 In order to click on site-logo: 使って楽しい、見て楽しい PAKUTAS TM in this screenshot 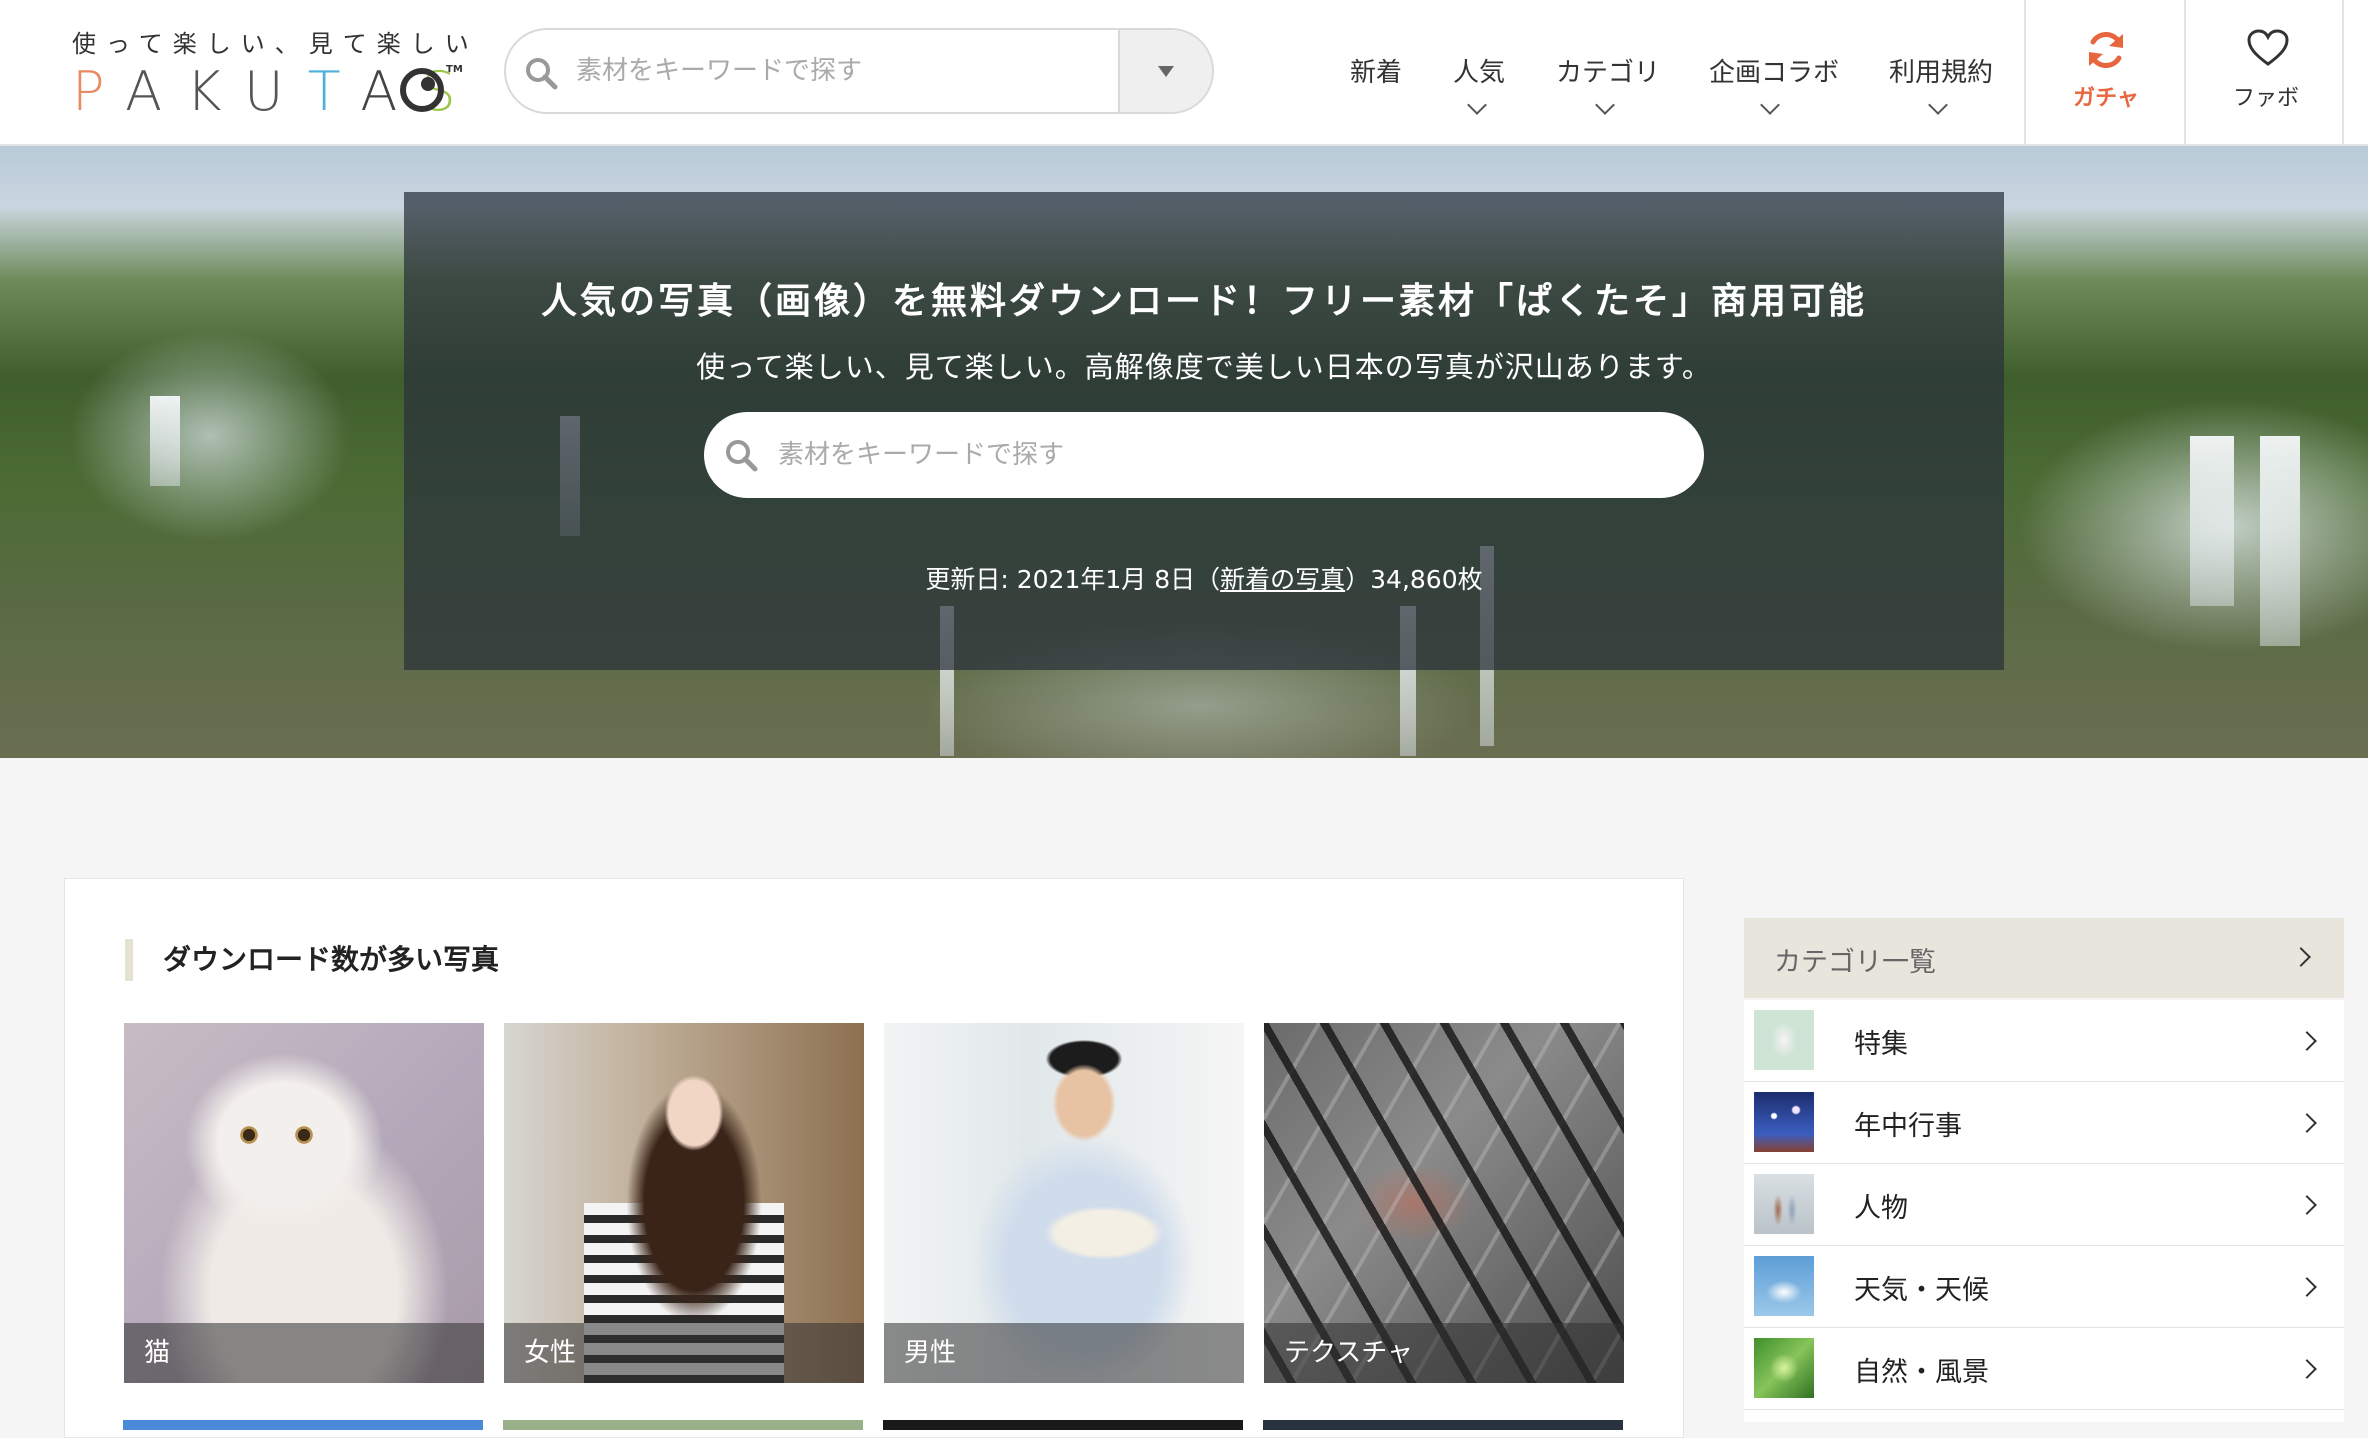, I will do `click(270, 73)`.